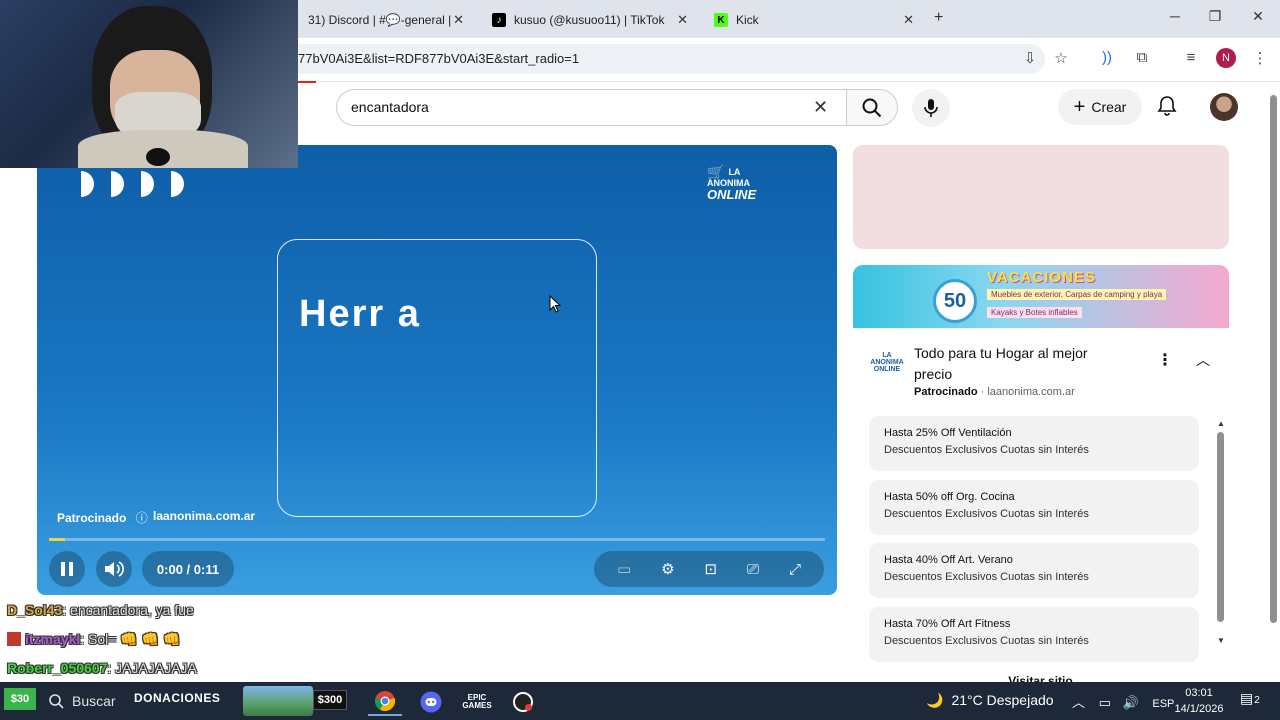  I want to click on weather-widget: 🌙 21°C Despejado, so click(990, 700).